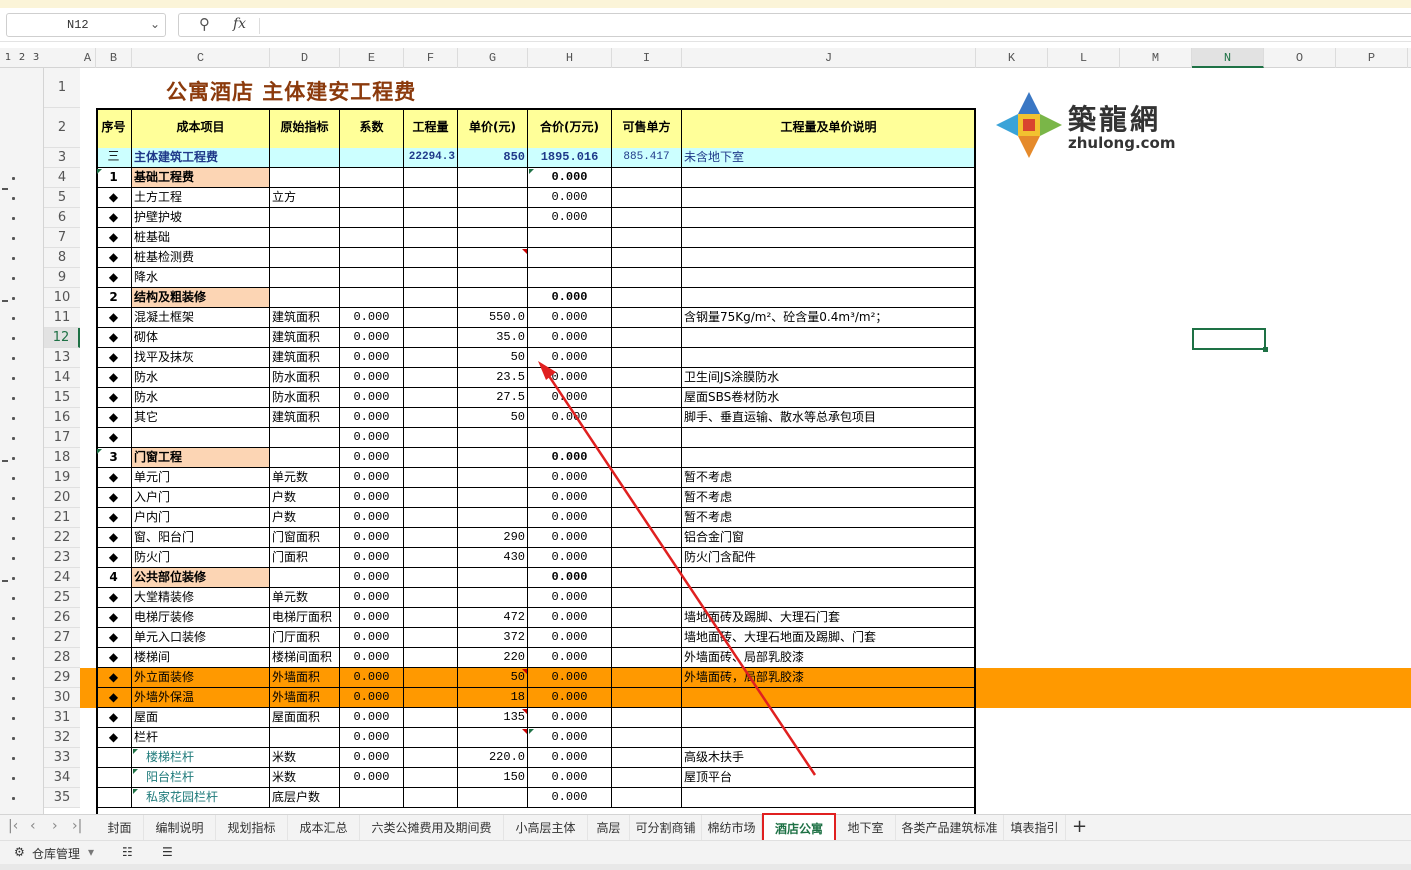 Image resolution: width=1411 pixels, height=870 pixels. What do you see at coordinates (19, 852) in the screenshot?
I see `warehouse-icon: ⚙` at bounding box center [19, 852].